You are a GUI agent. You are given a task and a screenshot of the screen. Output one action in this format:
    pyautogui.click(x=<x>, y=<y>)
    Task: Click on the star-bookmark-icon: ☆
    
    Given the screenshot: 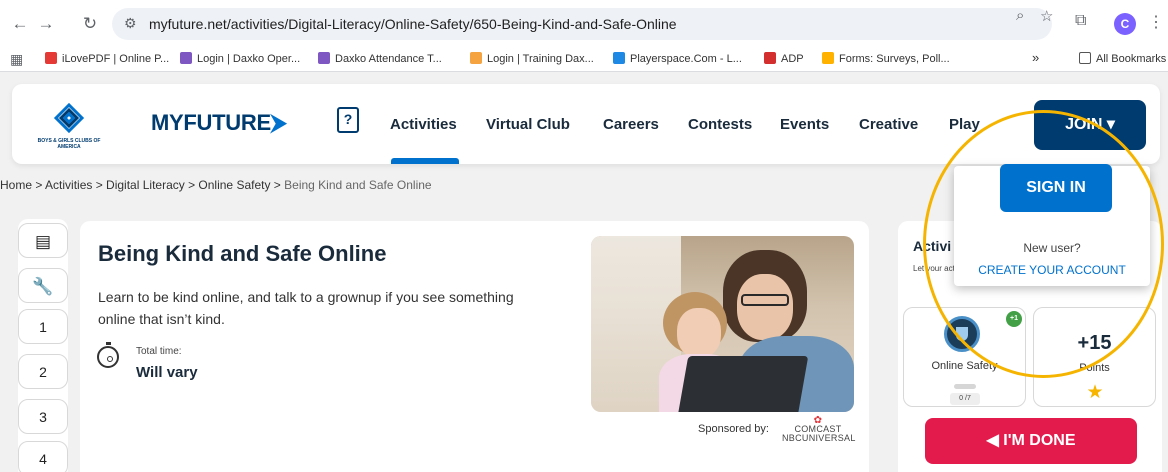 What is the action you would take?
    pyautogui.click(x=1046, y=16)
    